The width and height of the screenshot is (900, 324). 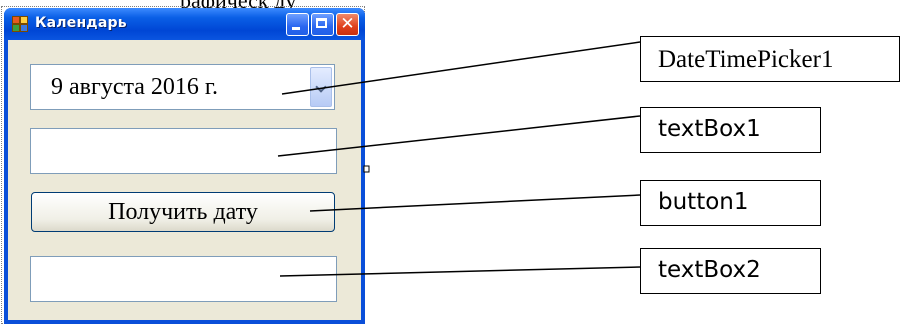 What do you see at coordinates (475, 203) in the screenshot?
I see `connector-line-button1` at bounding box center [475, 203].